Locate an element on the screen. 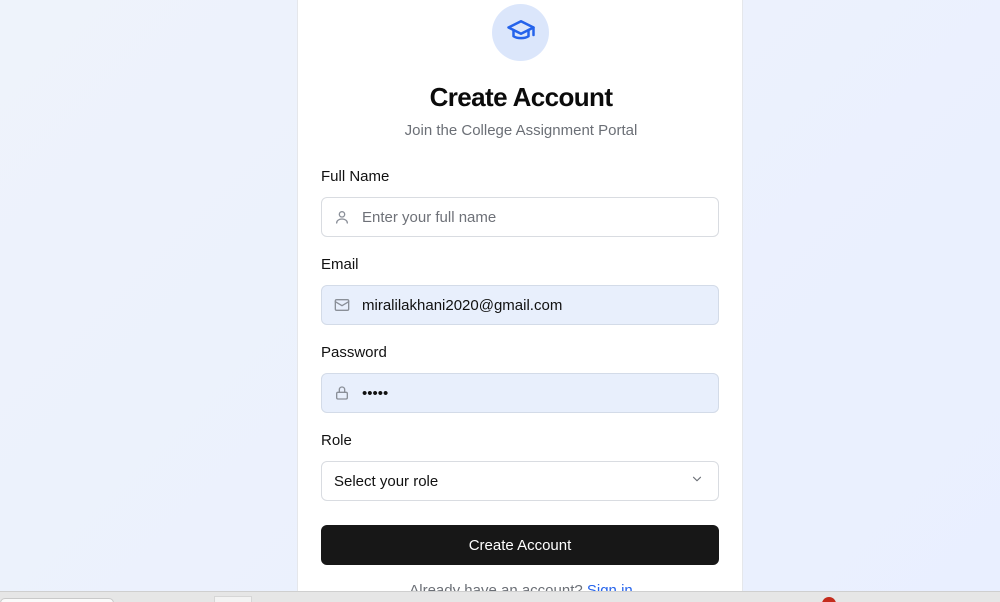 The width and height of the screenshot is (1000, 602). create-account-button: Create Account is located at coordinates (520, 545).